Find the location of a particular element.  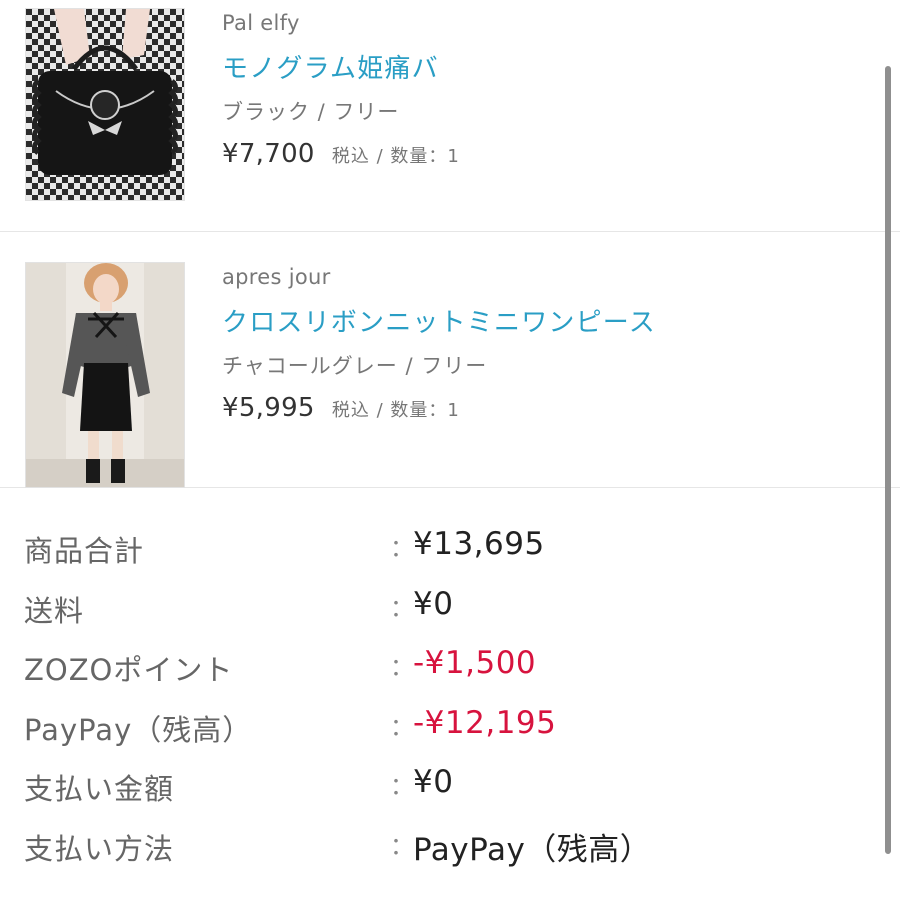

summary-row-shipping: 送料 ： ¥0 is located at coordinates (444, 610).